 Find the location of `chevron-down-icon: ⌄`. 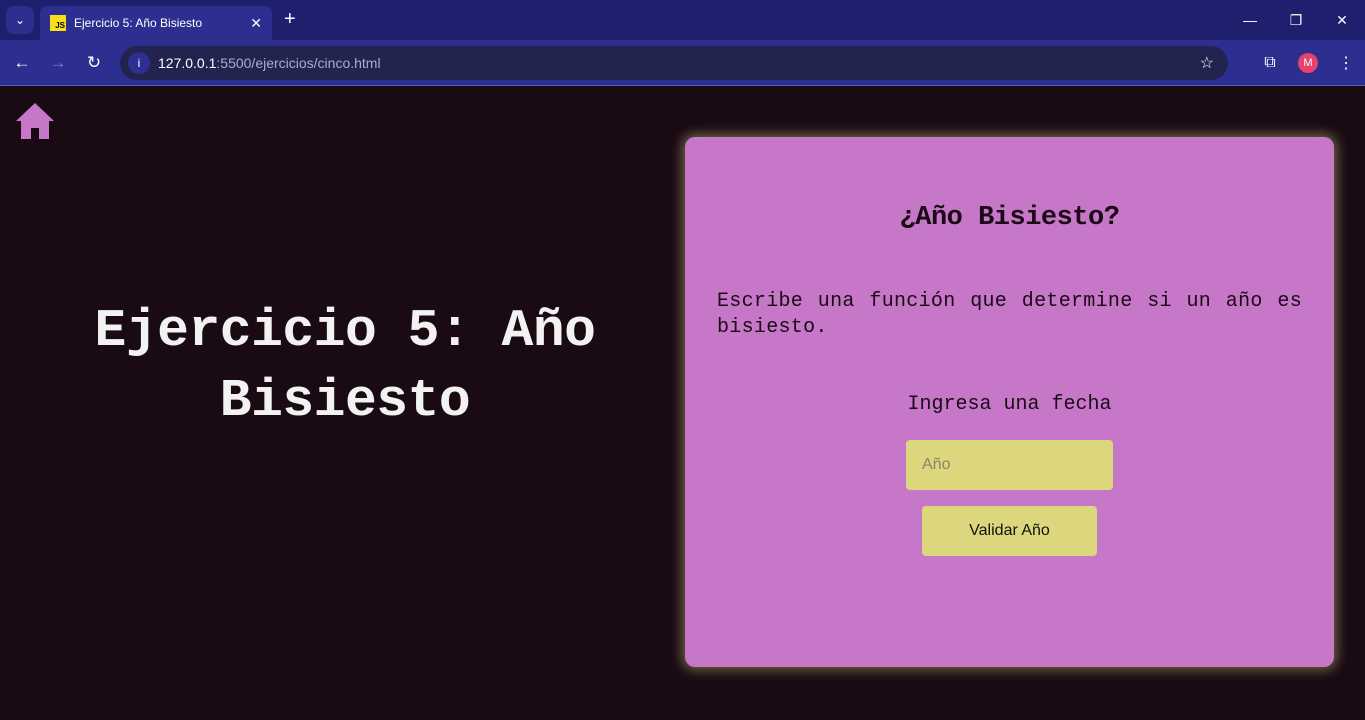

chevron-down-icon: ⌄ is located at coordinates (20, 20).